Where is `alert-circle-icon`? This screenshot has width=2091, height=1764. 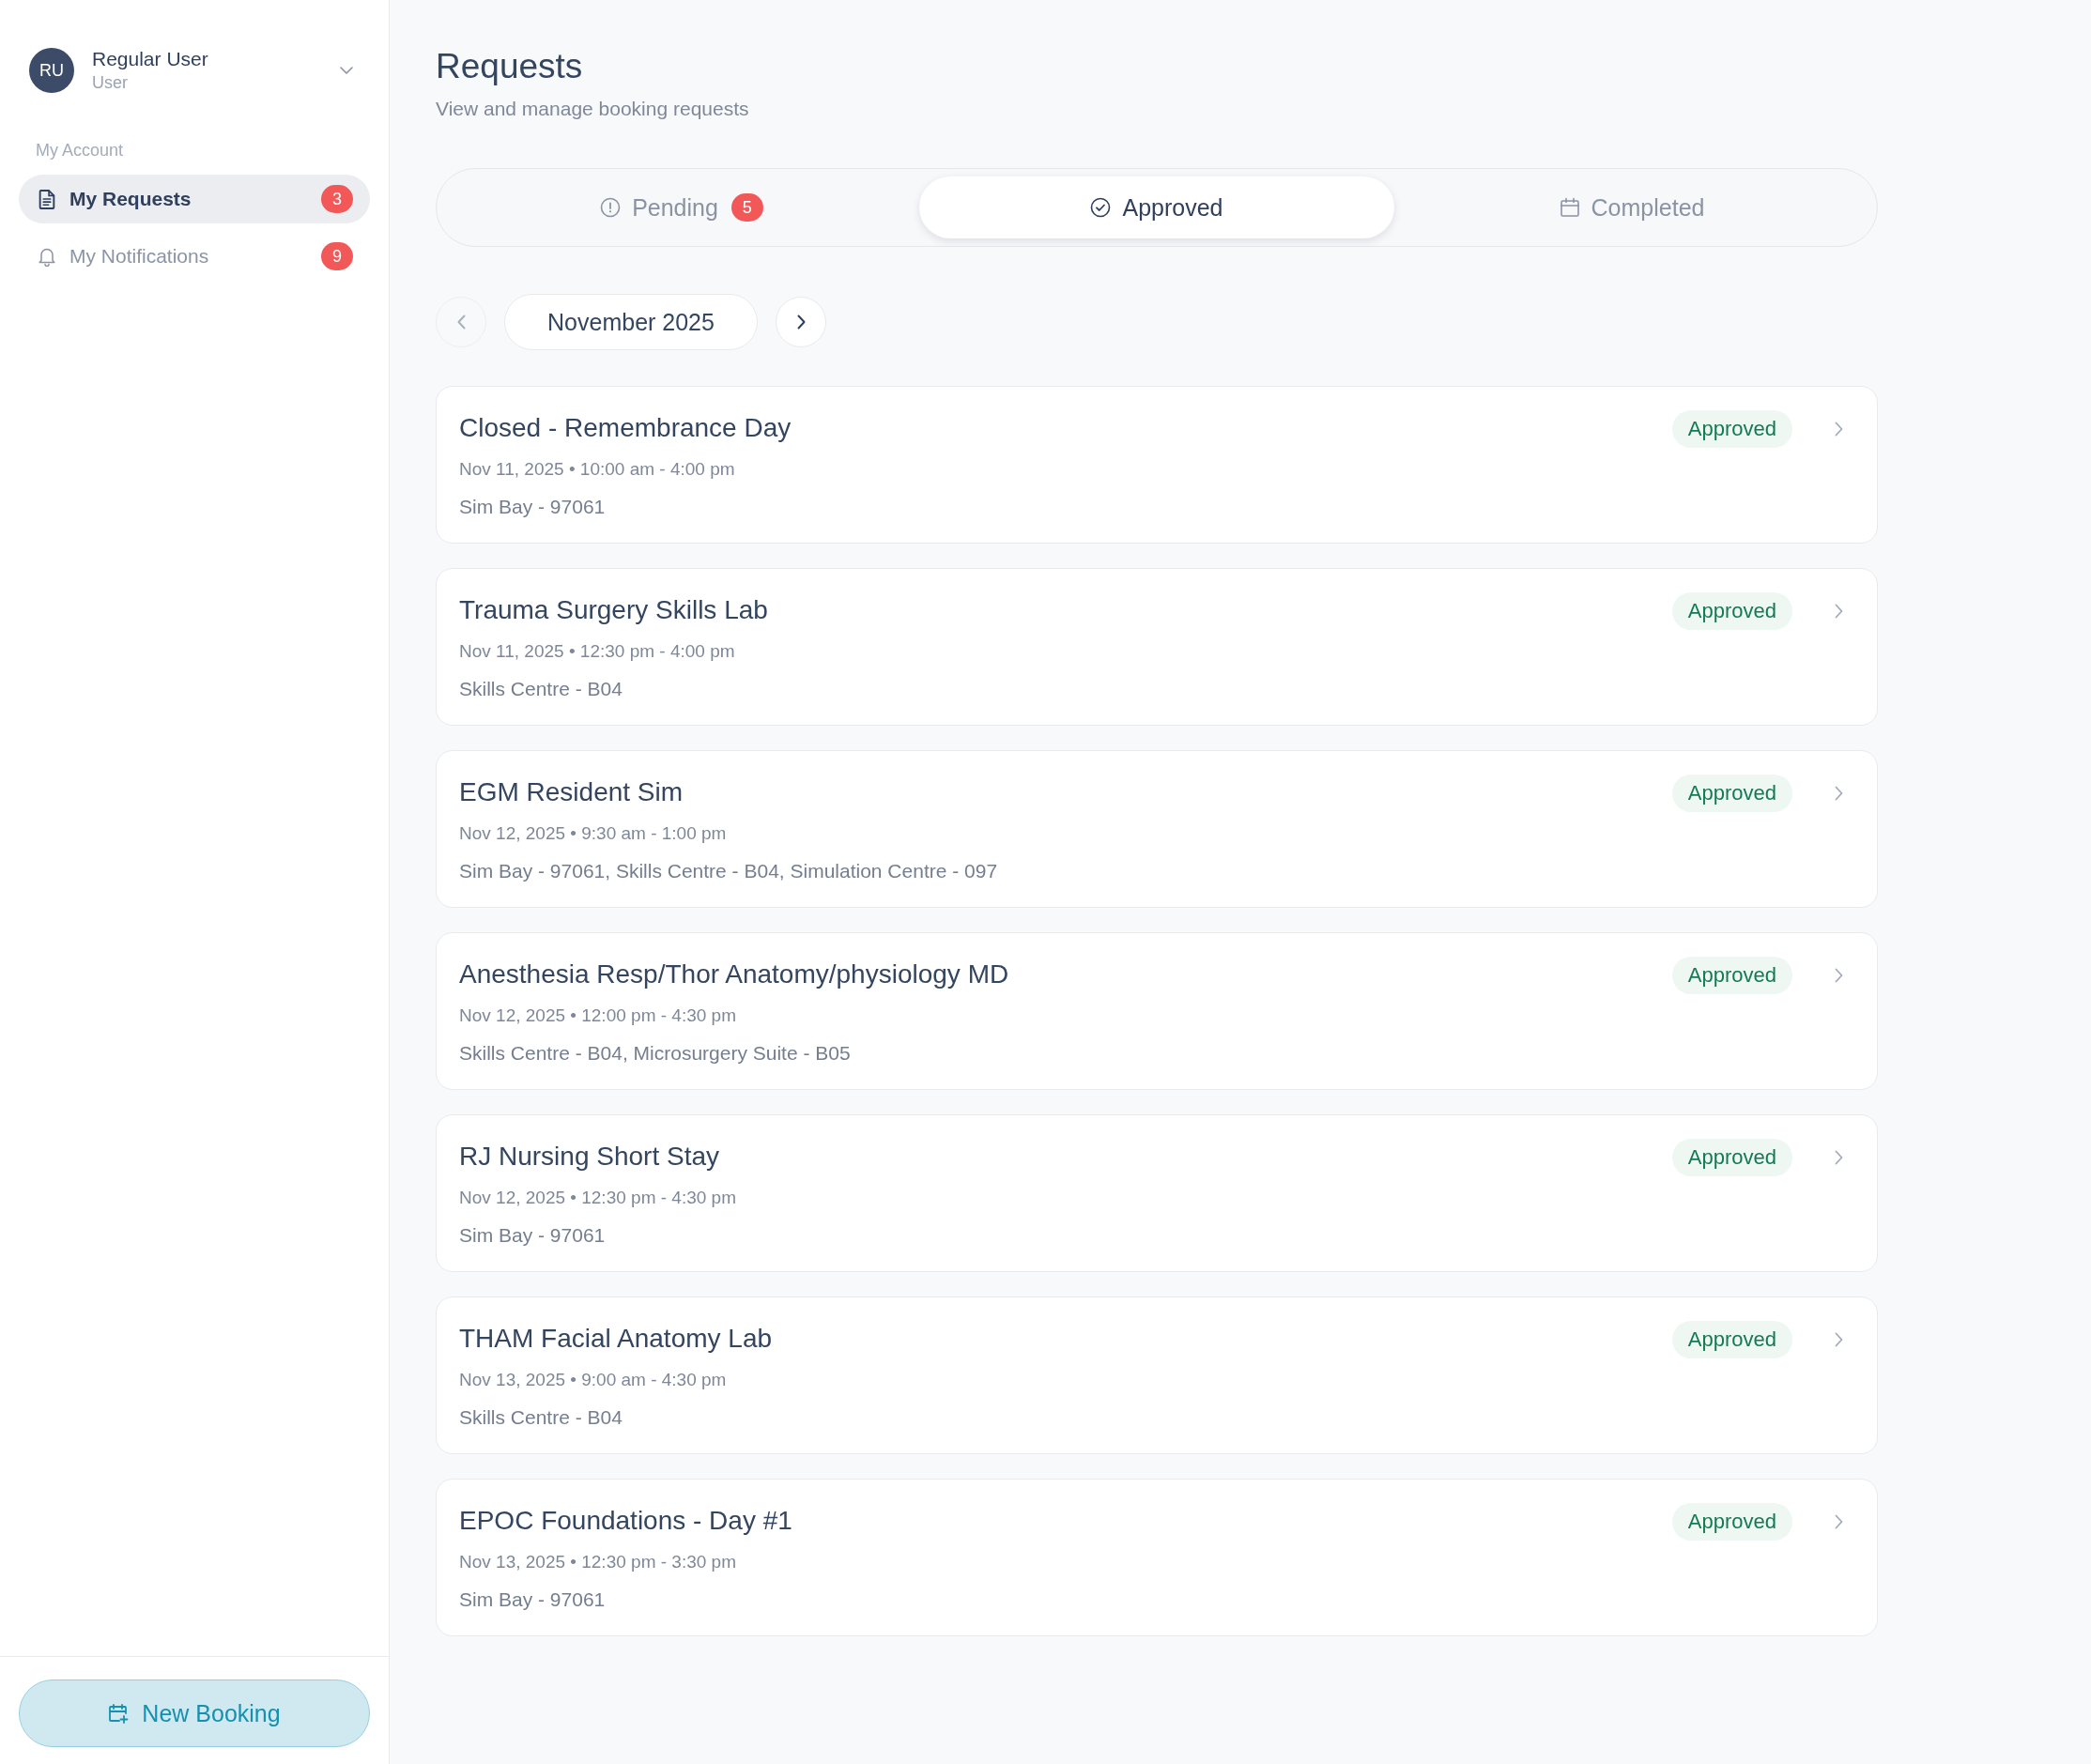
alert-circle-icon is located at coordinates (611, 208).